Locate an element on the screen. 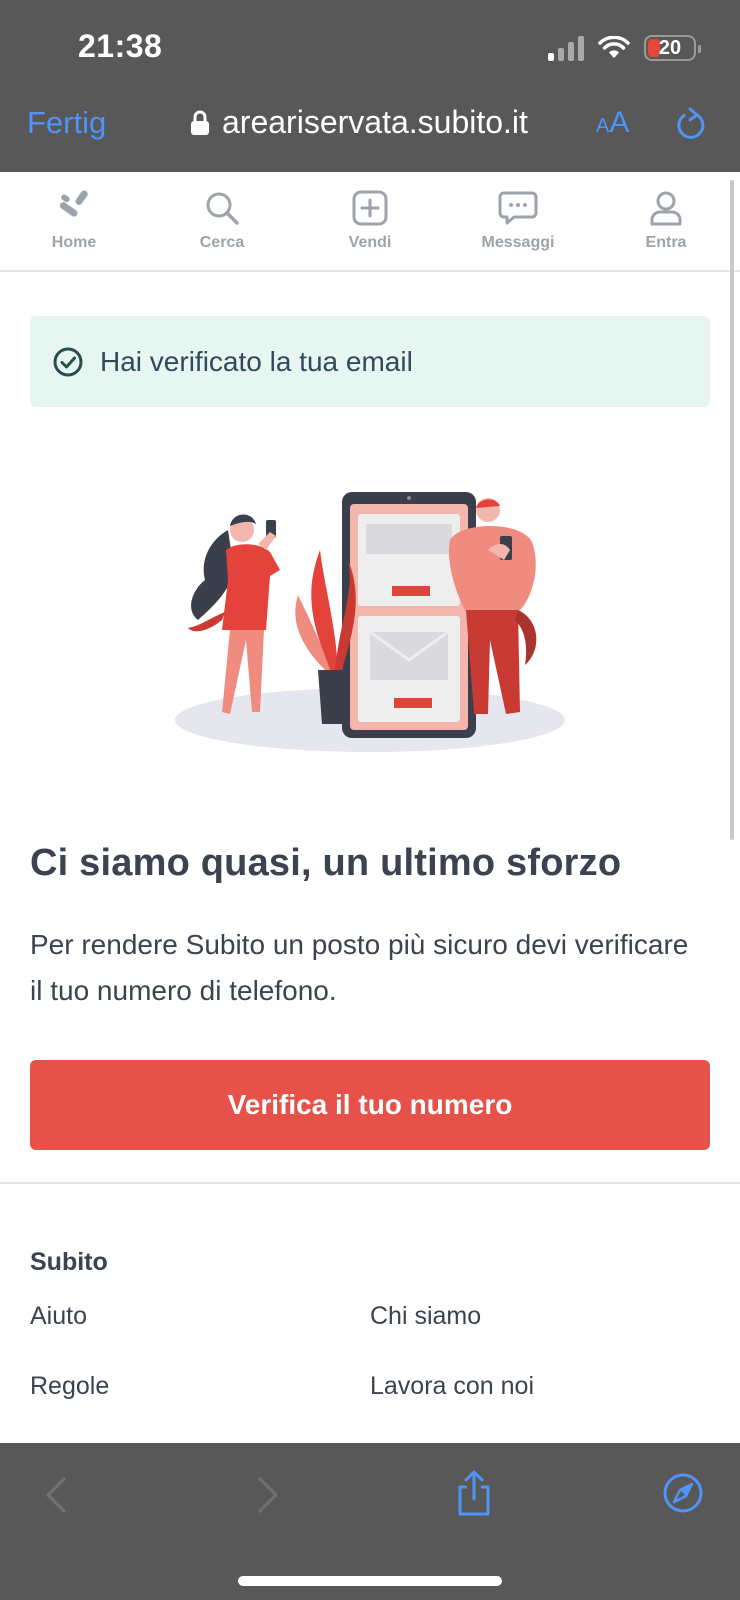 This screenshot has height=1600, width=740. plus-square-icon is located at coordinates (370, 208).